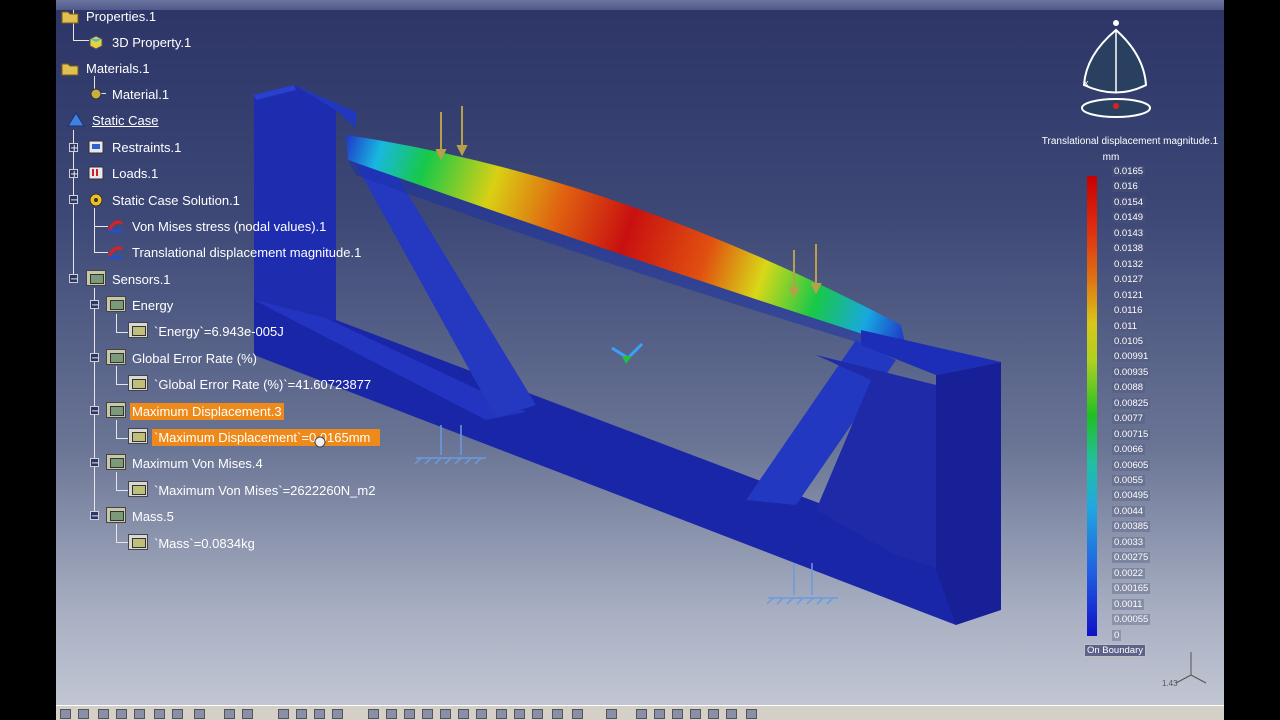  I want to click on toolbar-info-icon, so click(751, 714).